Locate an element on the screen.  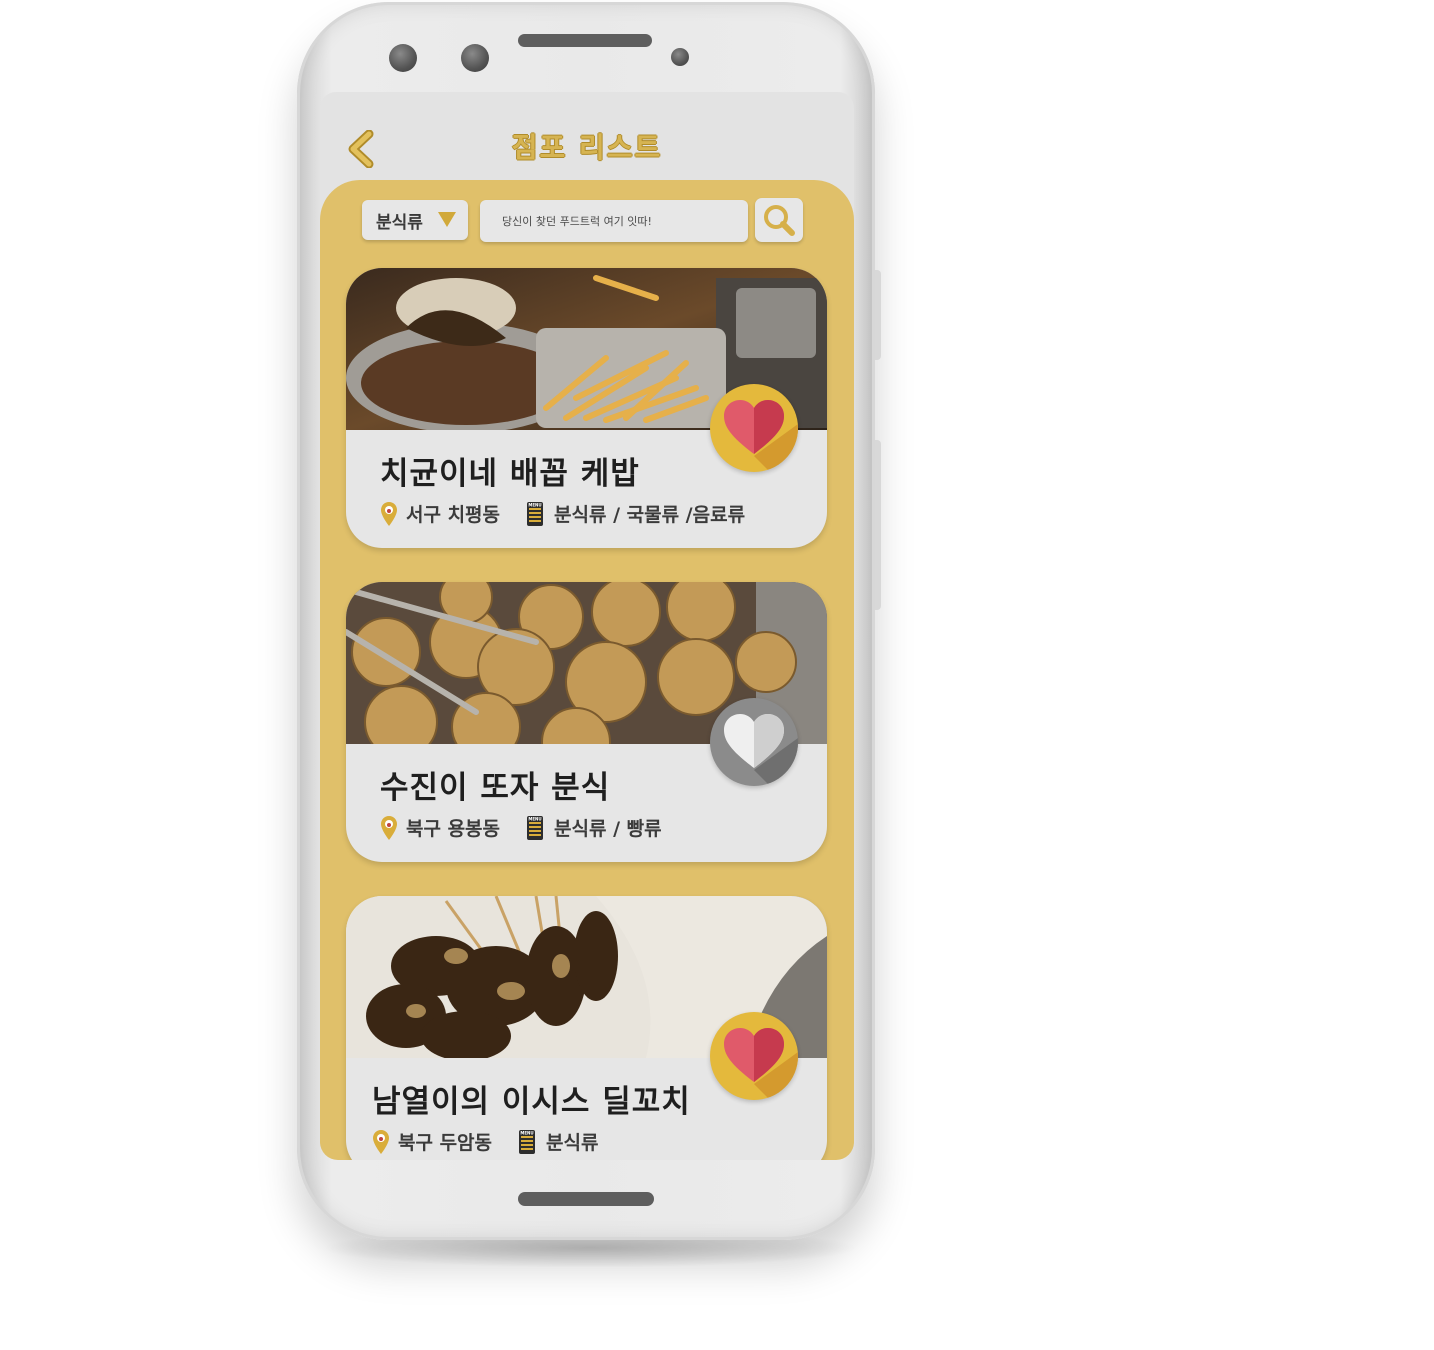
volume-button is located at coordinates (878, 315).